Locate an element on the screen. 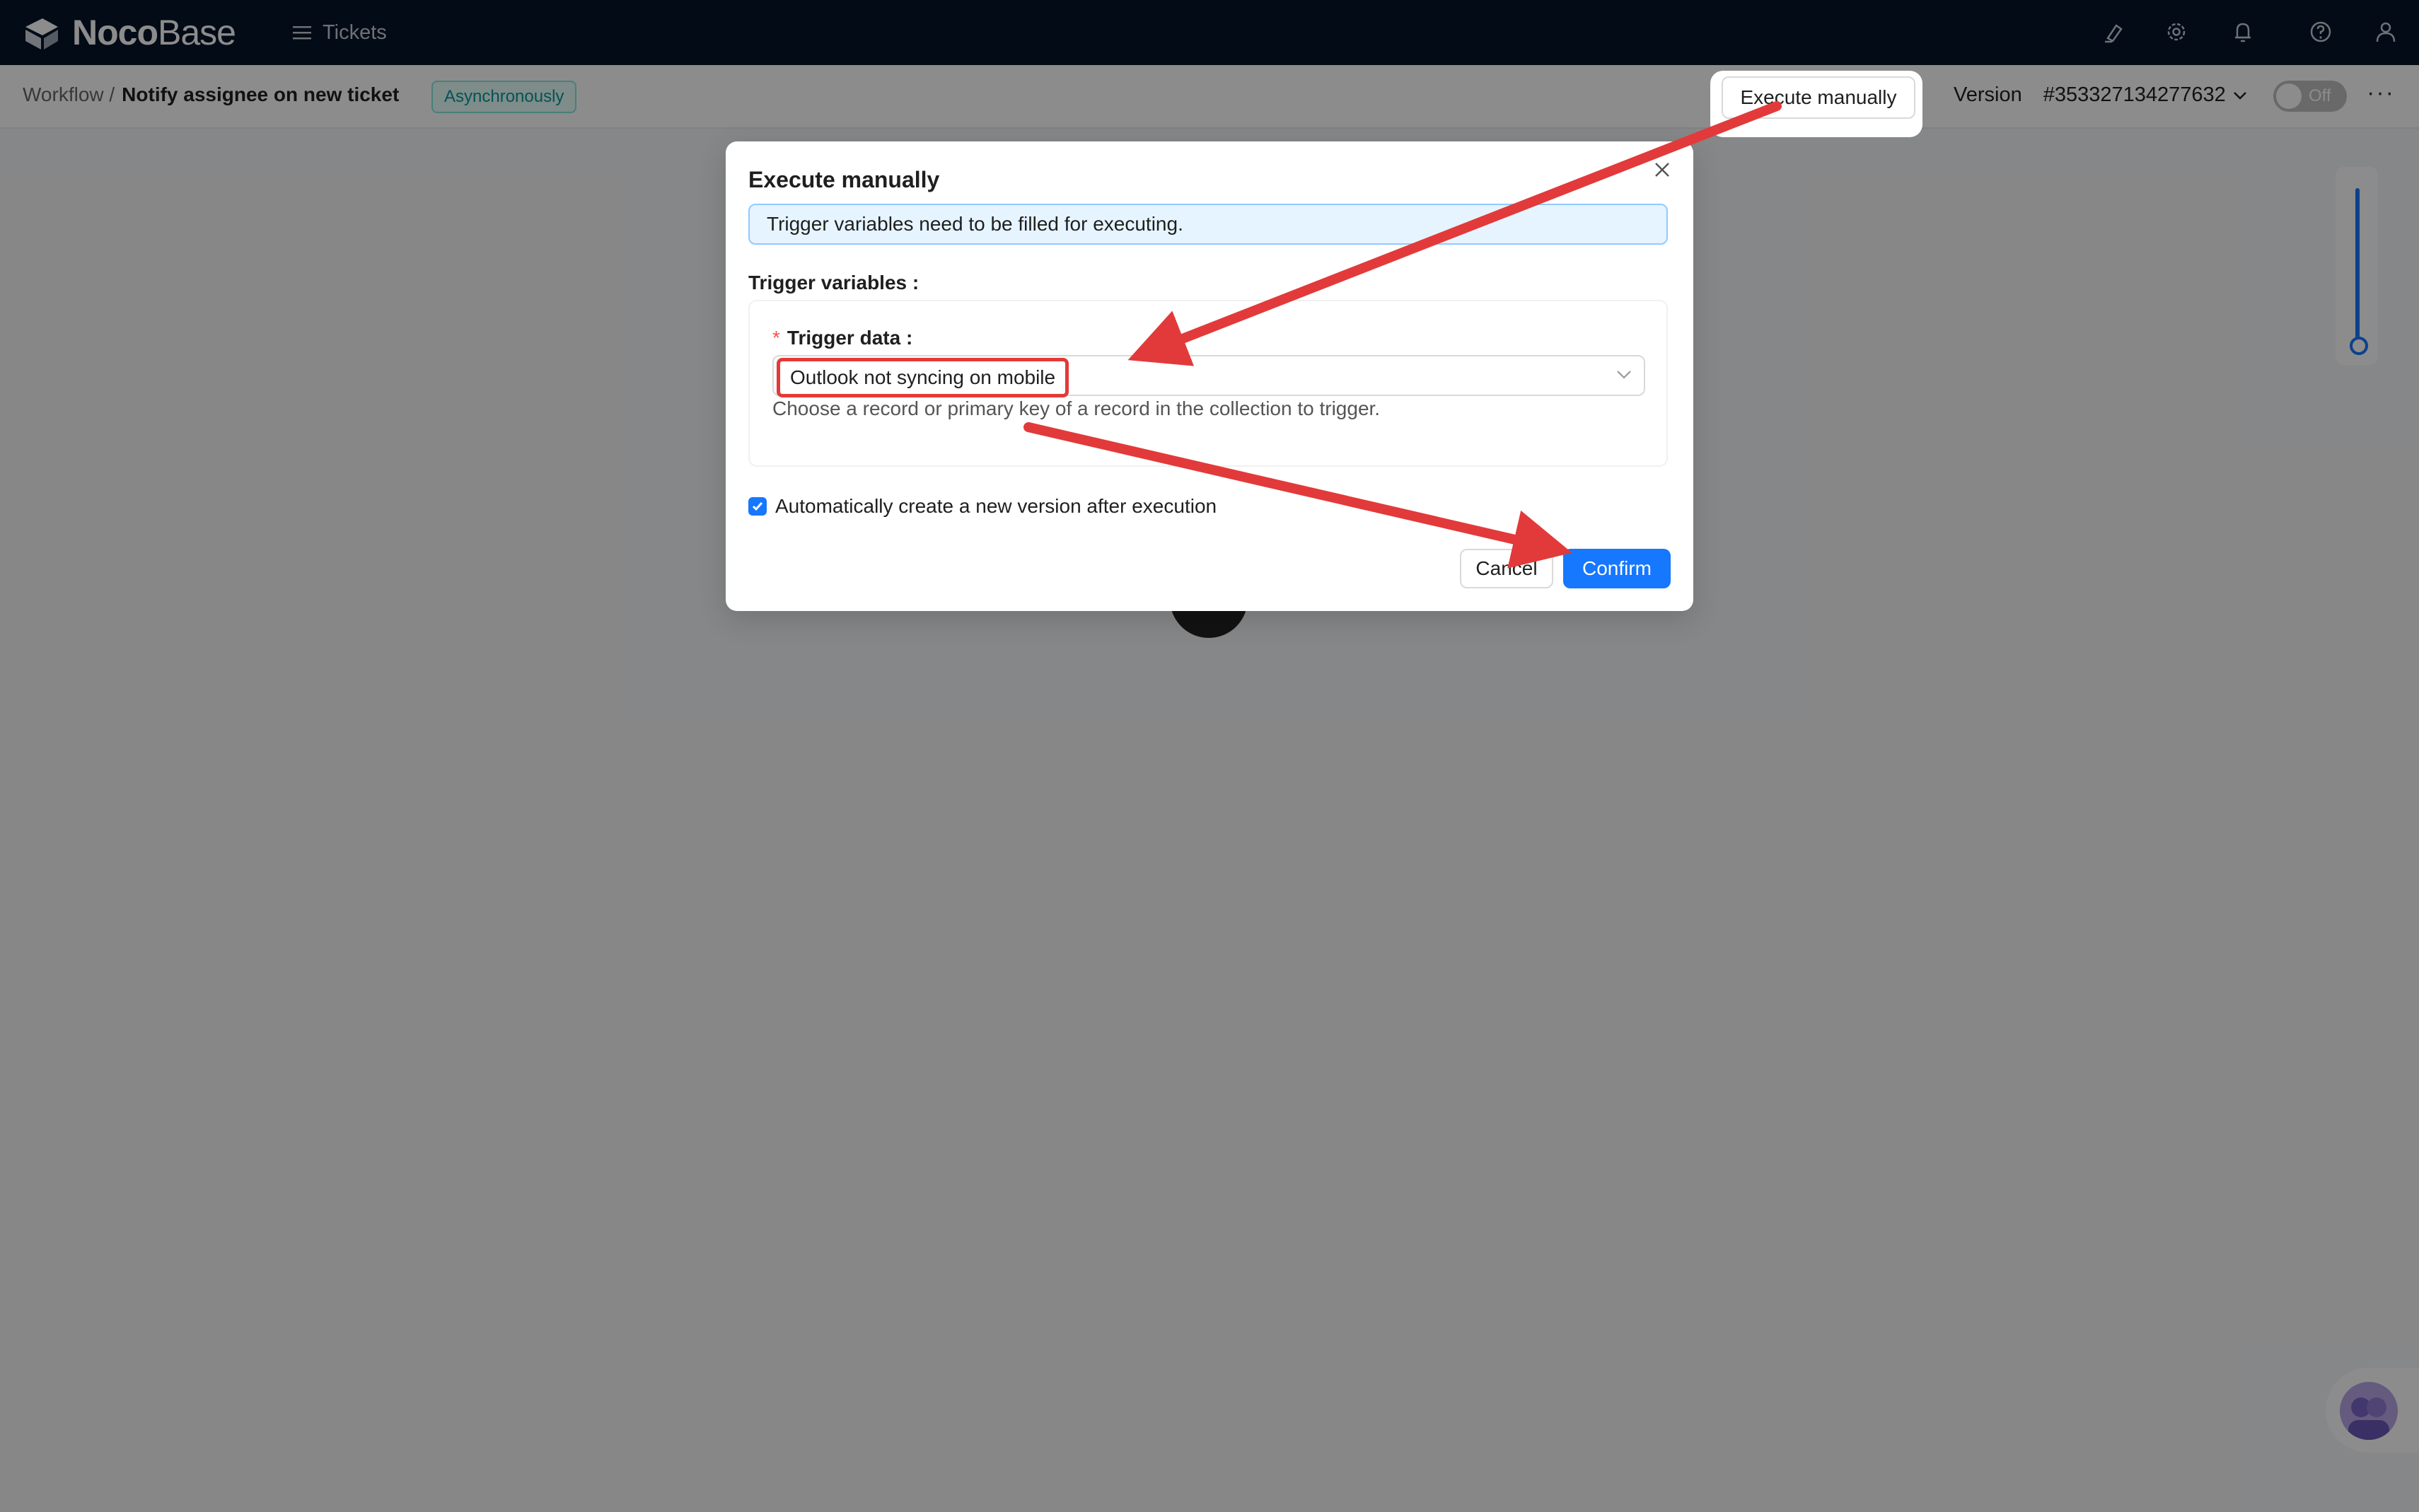  chevron-down-icon is located at coordinates (1624, 375).